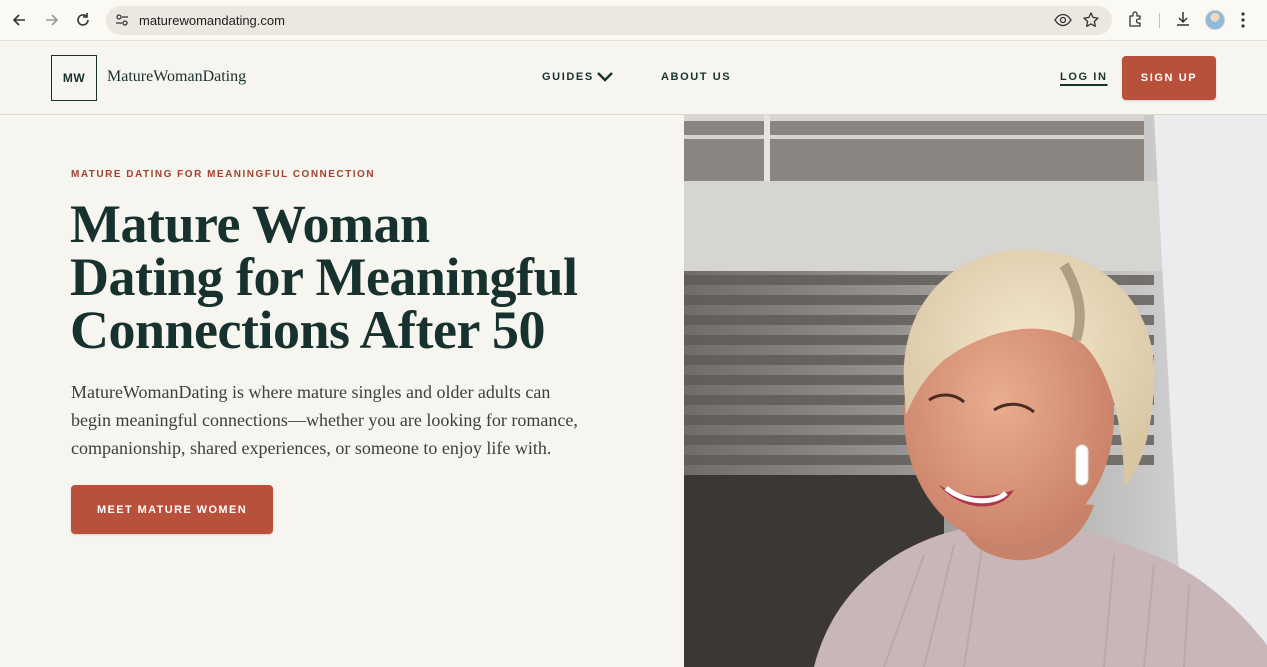  I want to click on logo-mark: MW, so click(74, 78).